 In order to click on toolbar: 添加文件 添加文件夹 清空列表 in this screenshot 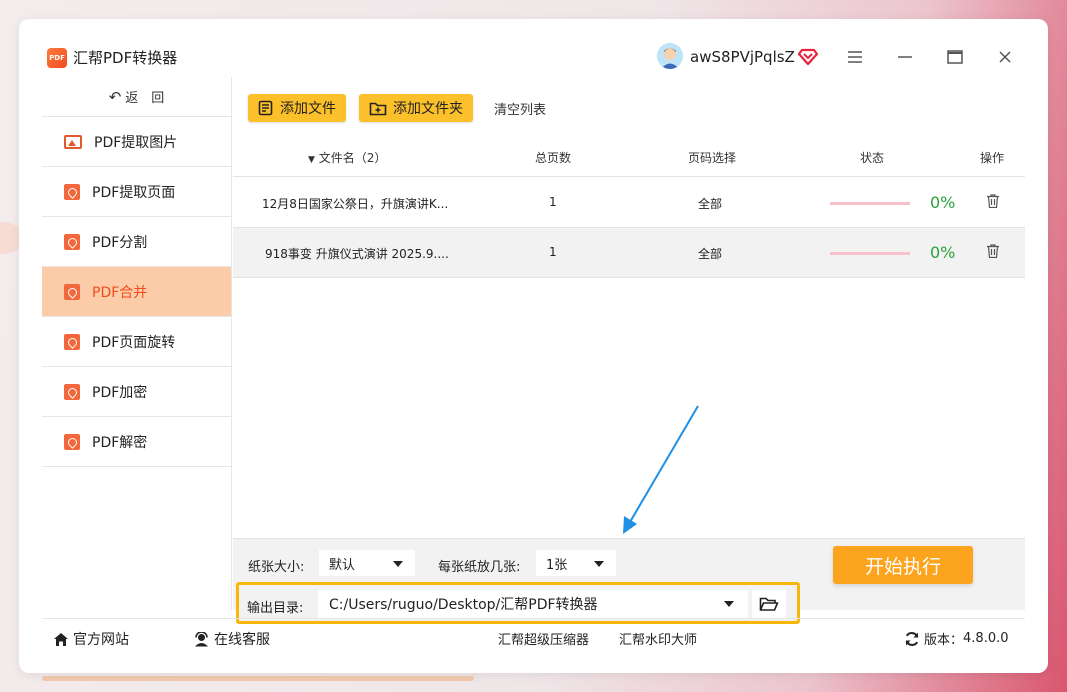, I will do `click(629, 106)`.